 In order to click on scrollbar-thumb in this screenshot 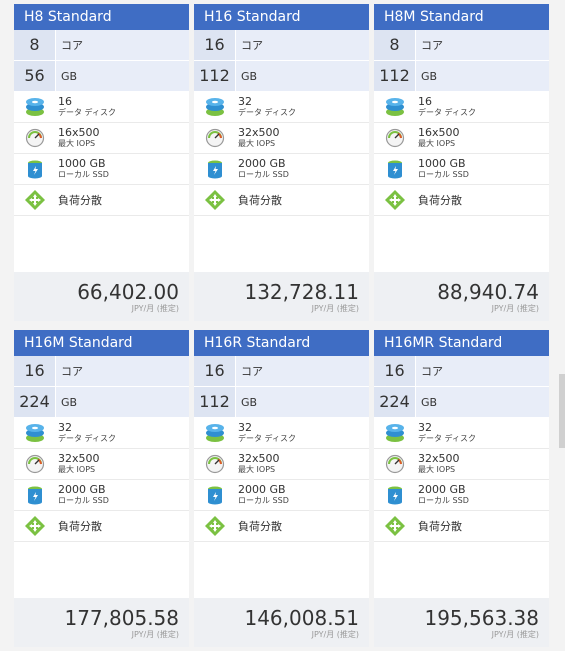, I will do `click(562, 411)`.